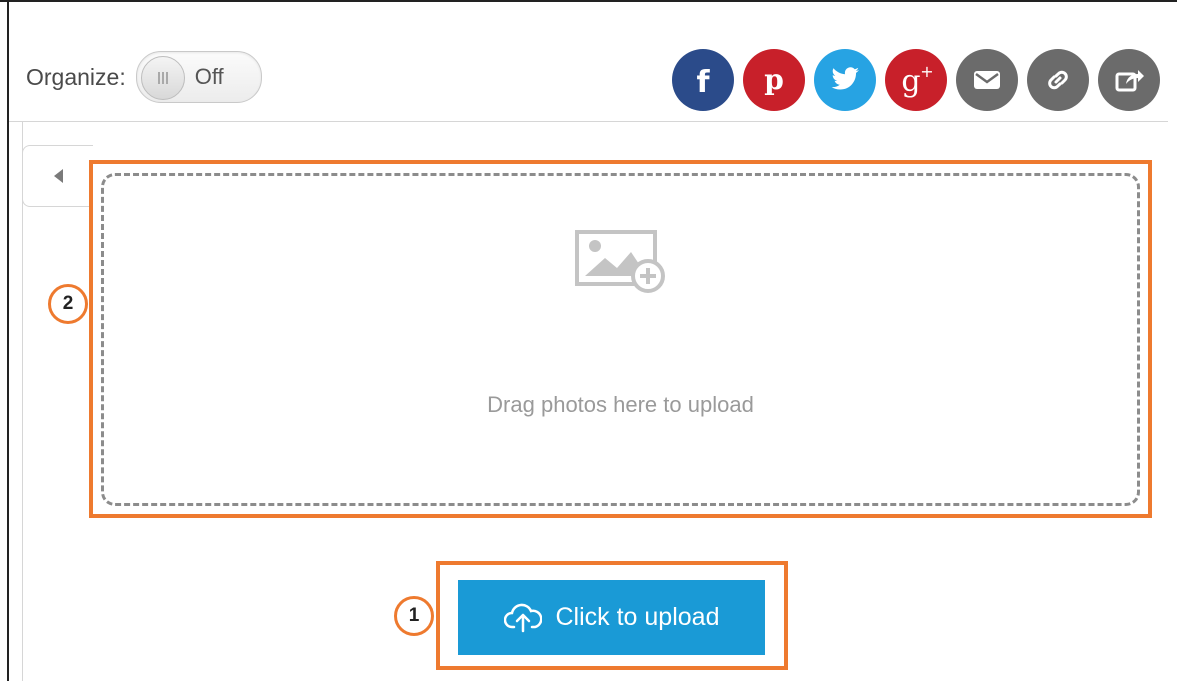 The height and width of the screenshot is (681, 1177). What do you see at coordinates (22, 401) in the screenshot?
I see `panel-divider` at bounding box center [22, 401].